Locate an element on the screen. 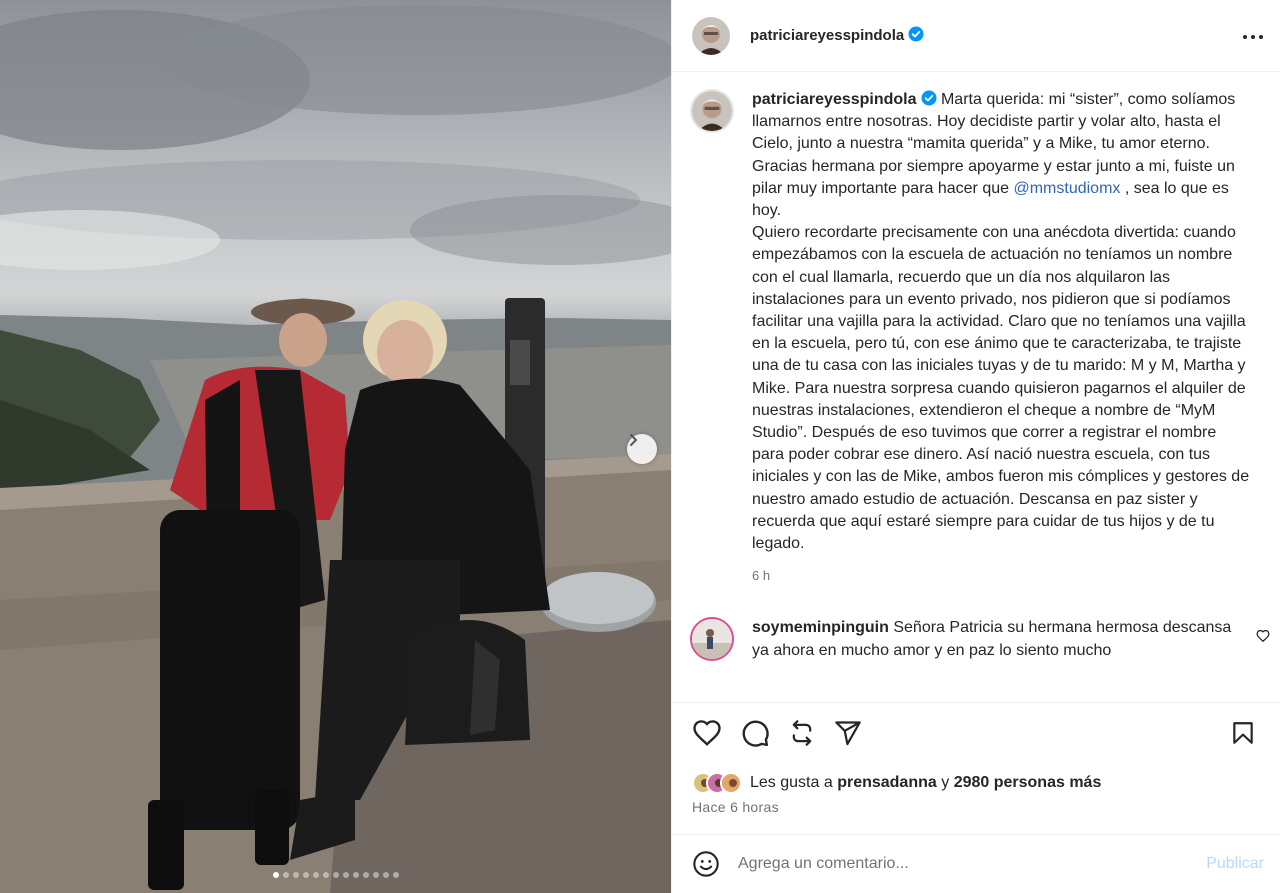  comment-bubble-icon is located at coordinates (755, 733).